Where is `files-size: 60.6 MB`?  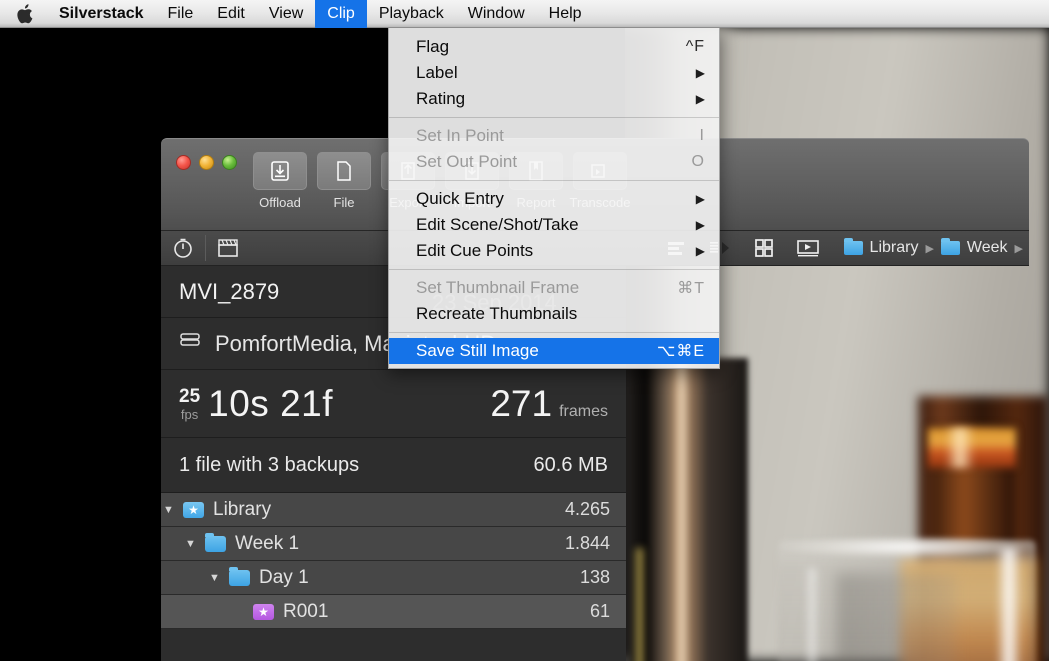 files-size: 60.6 MB is located at coordinates (570, 464).